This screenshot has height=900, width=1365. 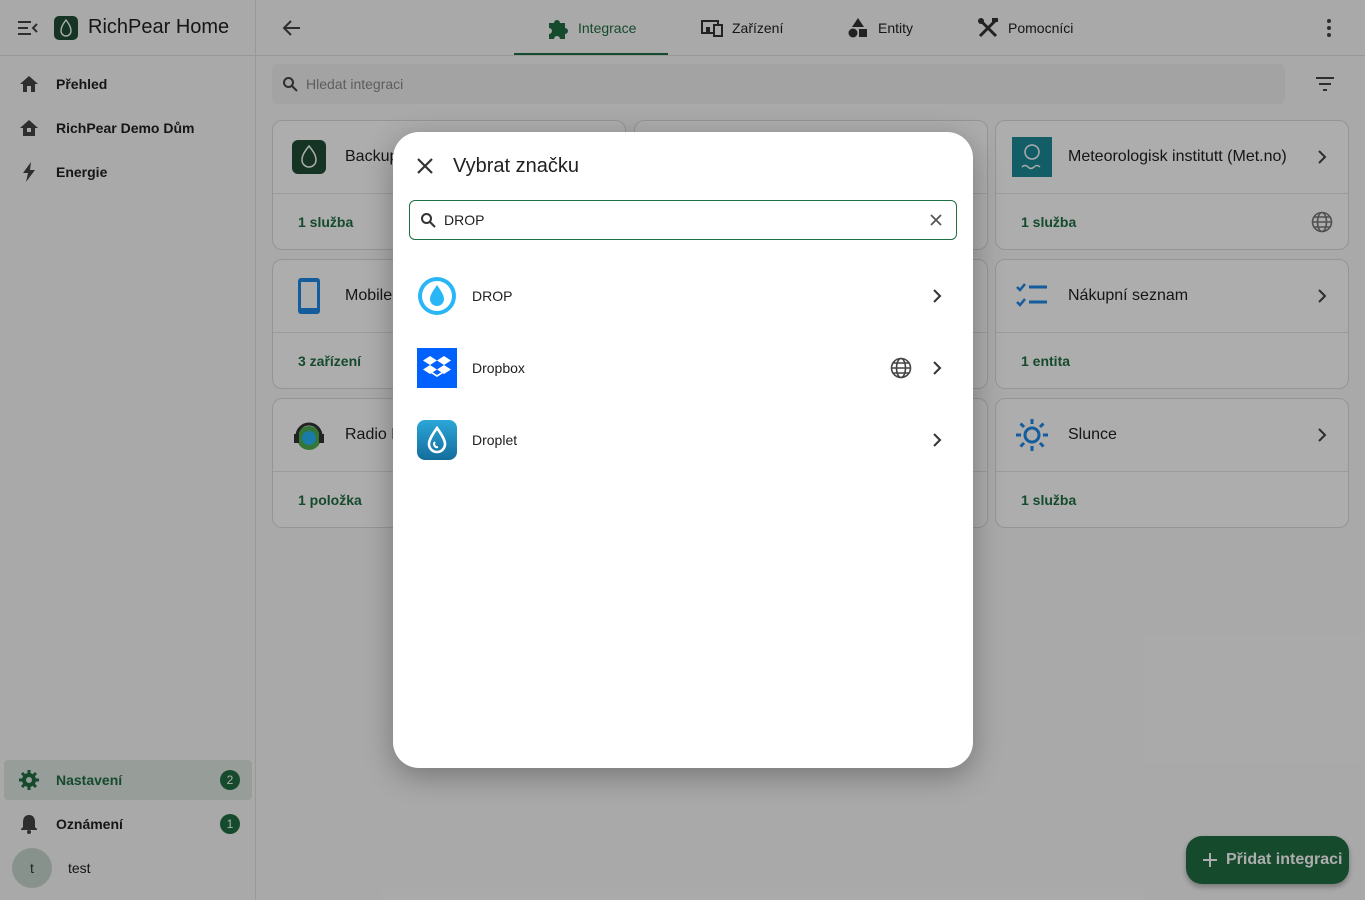 I want to click on brand-name: Dropbox, so click(x=498, y=368).